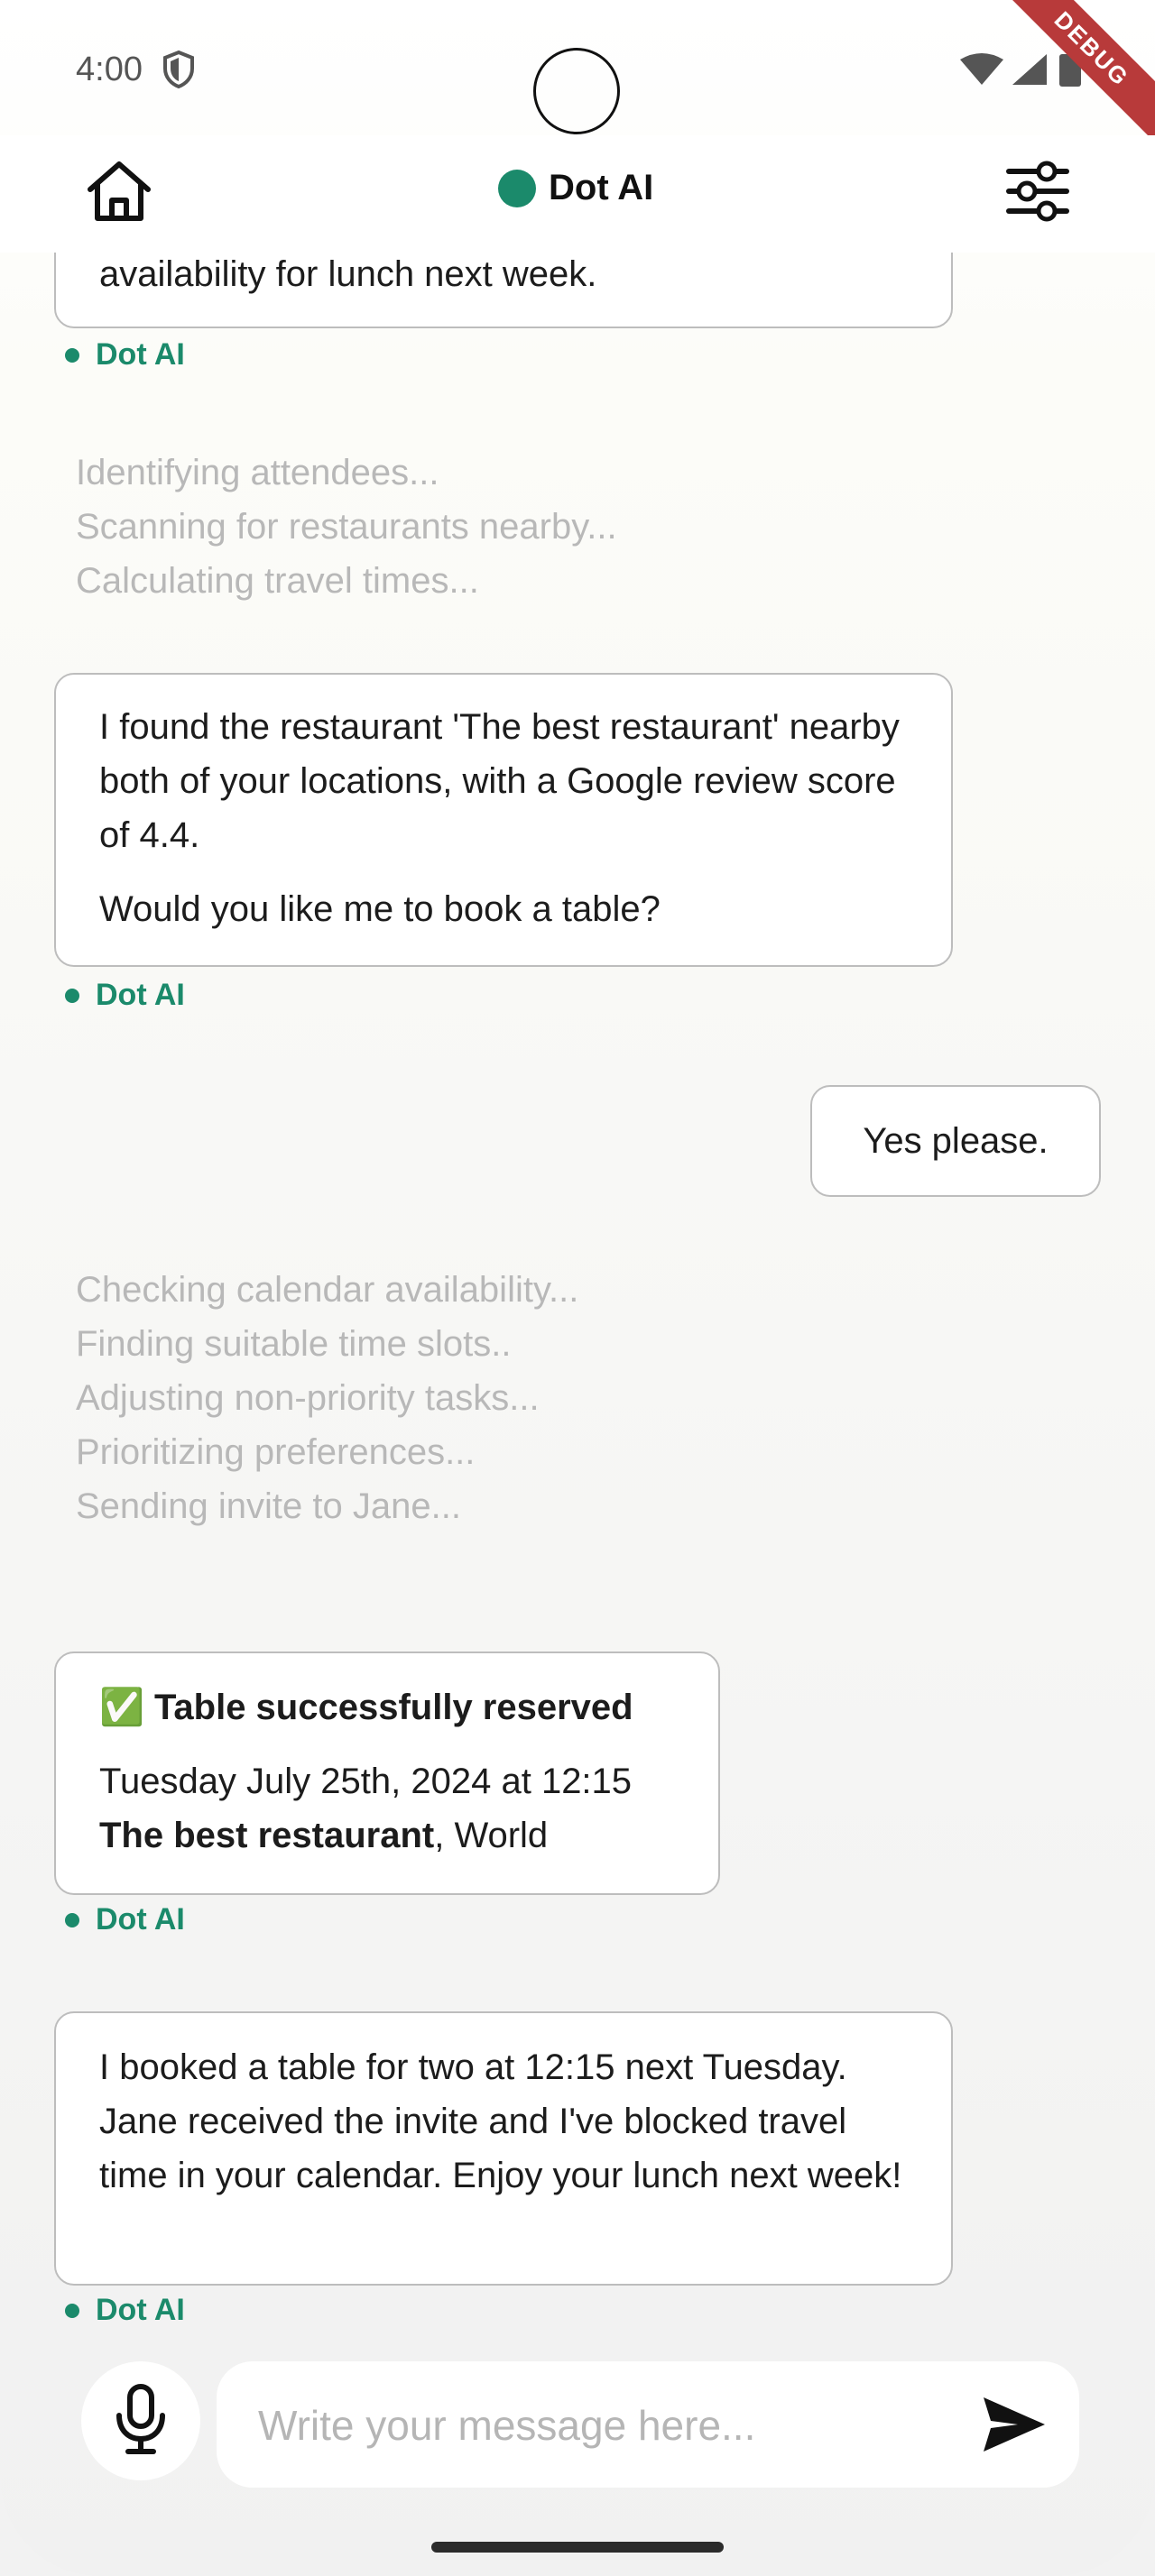  I want to click on message-input, so click(610, 2425).